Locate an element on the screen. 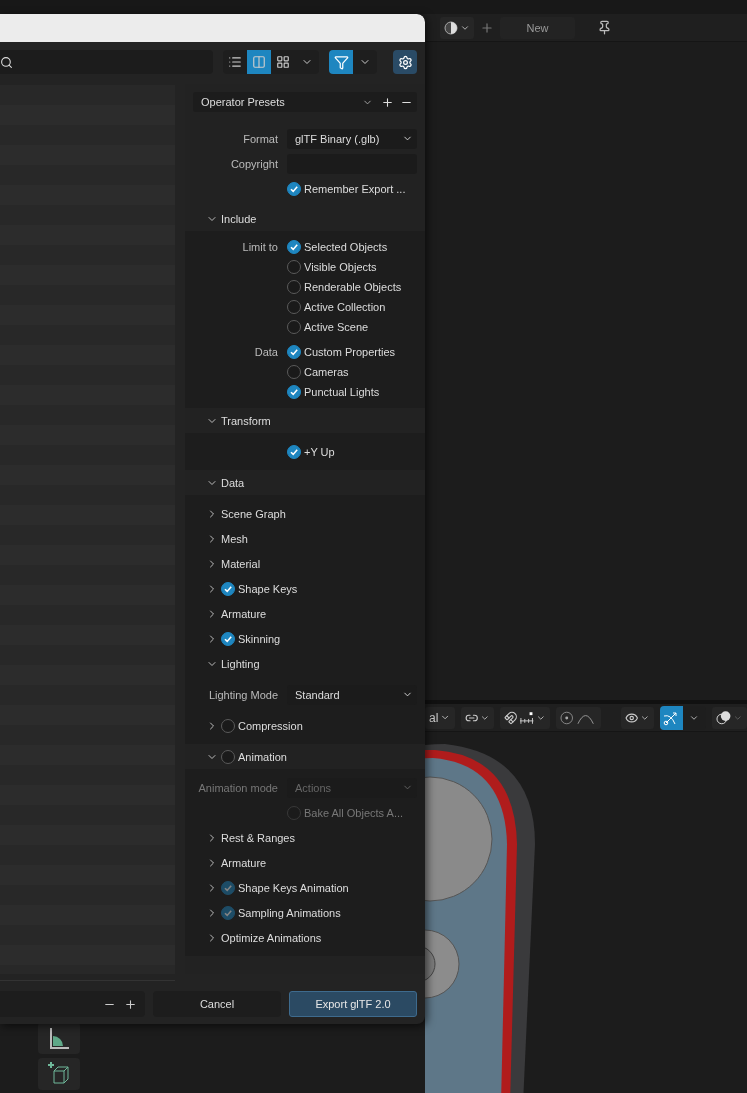 The width and height of the screenshot is (747, 1093). search-icon is located at coordinates (6, 62).